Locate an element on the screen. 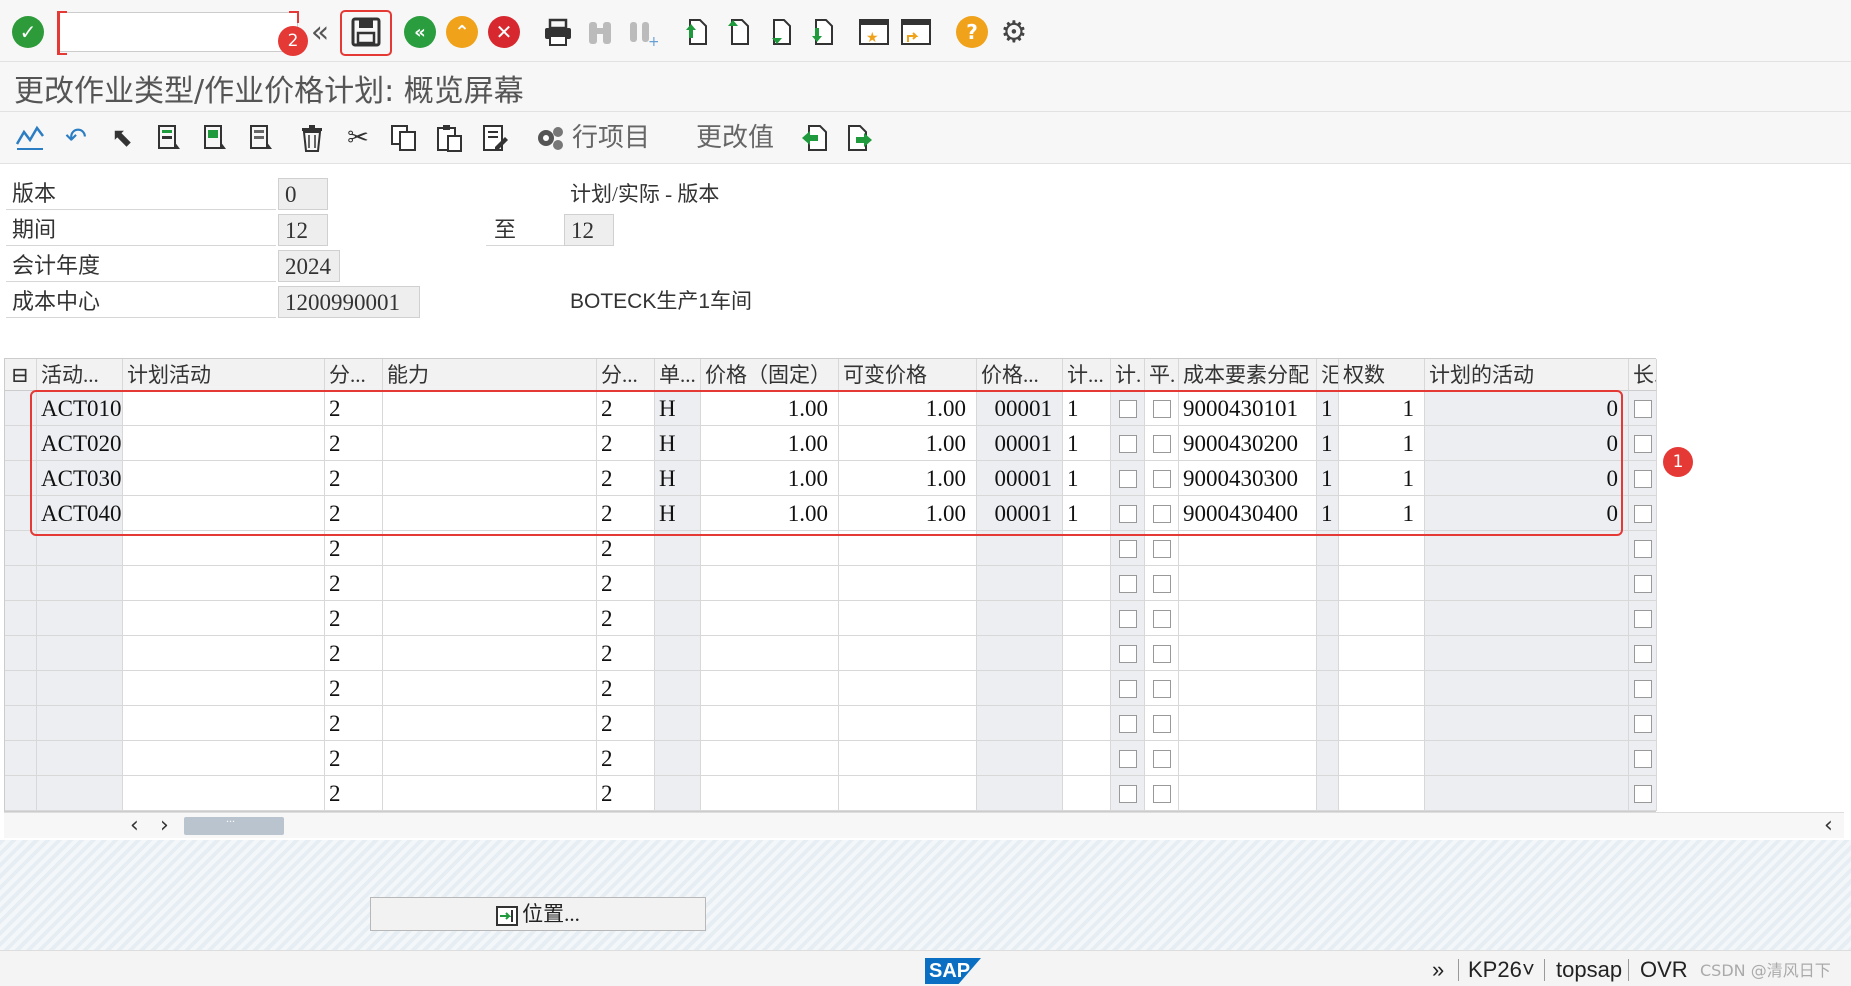 This screenshot has height=986, width=1851. change-values-button: 更改值 is located at coordinates (735, 138).